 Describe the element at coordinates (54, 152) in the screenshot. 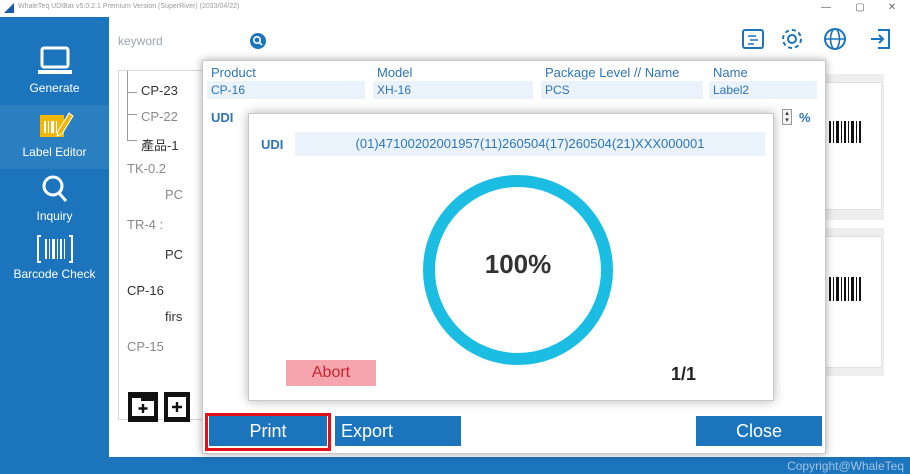

I see `nav-label-editor-label: Label Editor` at that location.